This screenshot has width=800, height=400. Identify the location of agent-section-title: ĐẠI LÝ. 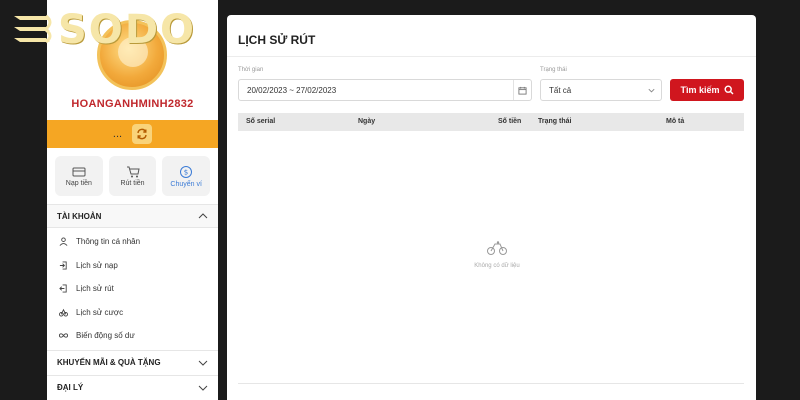
(70, 387).